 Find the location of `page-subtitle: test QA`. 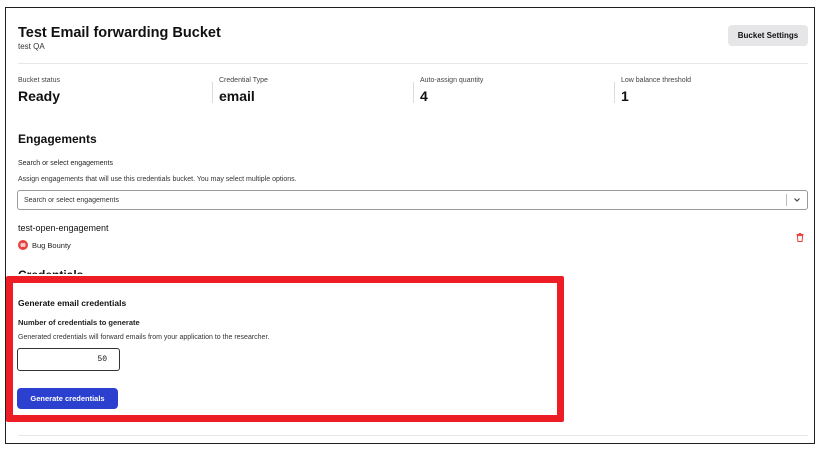

page-subtitle: test QA is located at coordinates (31, 46).